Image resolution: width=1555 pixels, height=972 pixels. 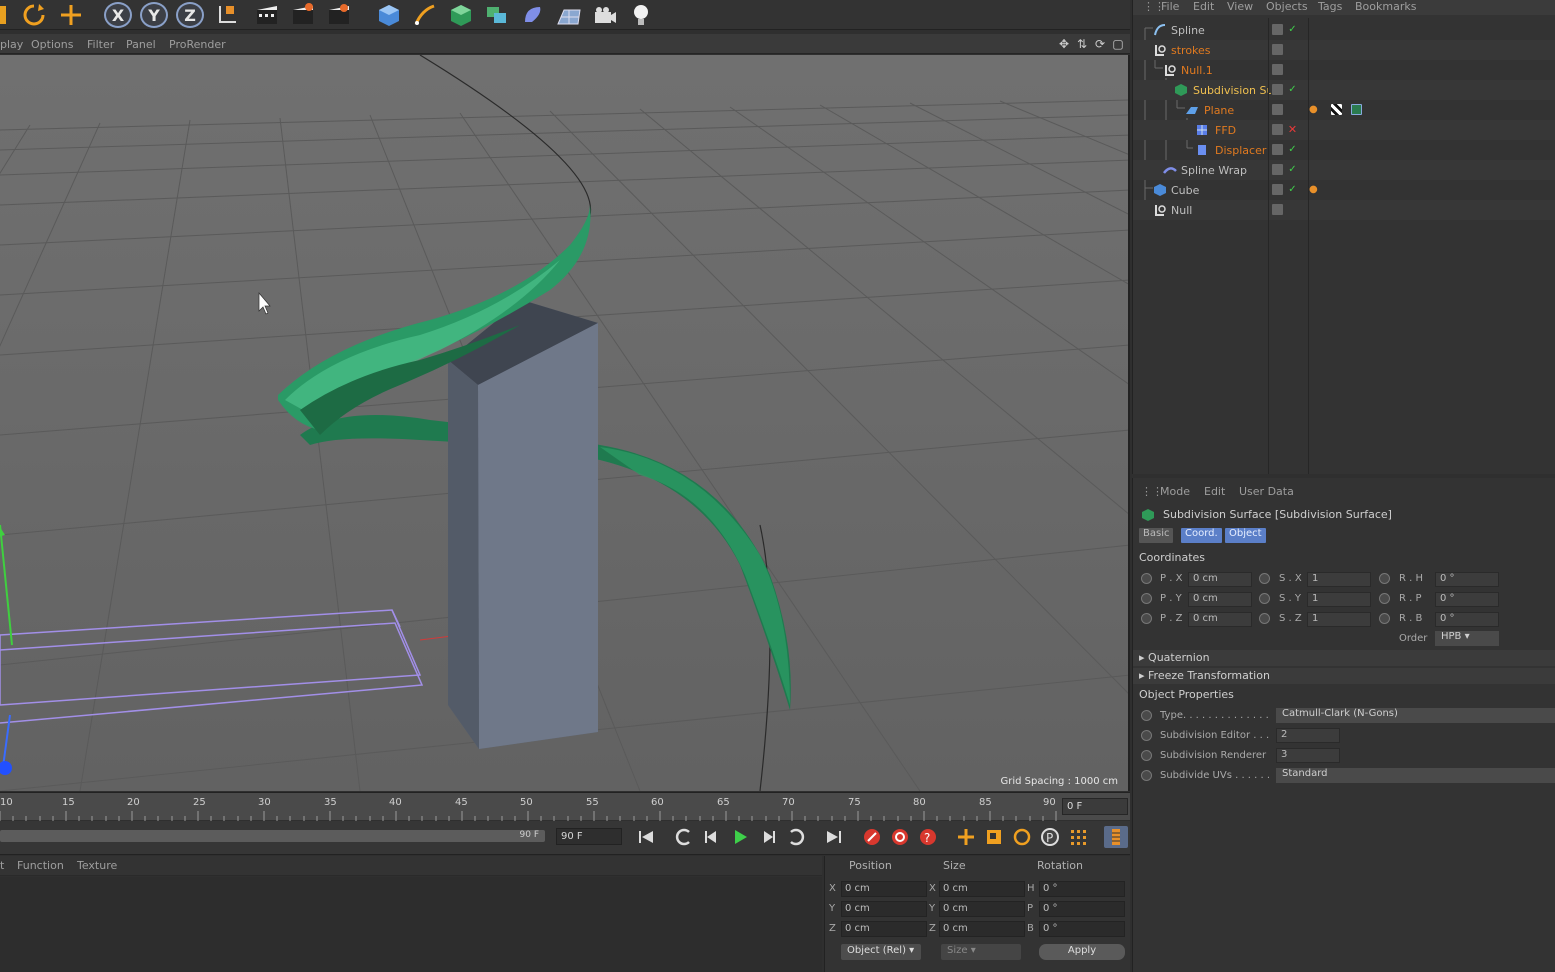 I want to click on tab-coord: Coord., so click(x=1201, y=535).